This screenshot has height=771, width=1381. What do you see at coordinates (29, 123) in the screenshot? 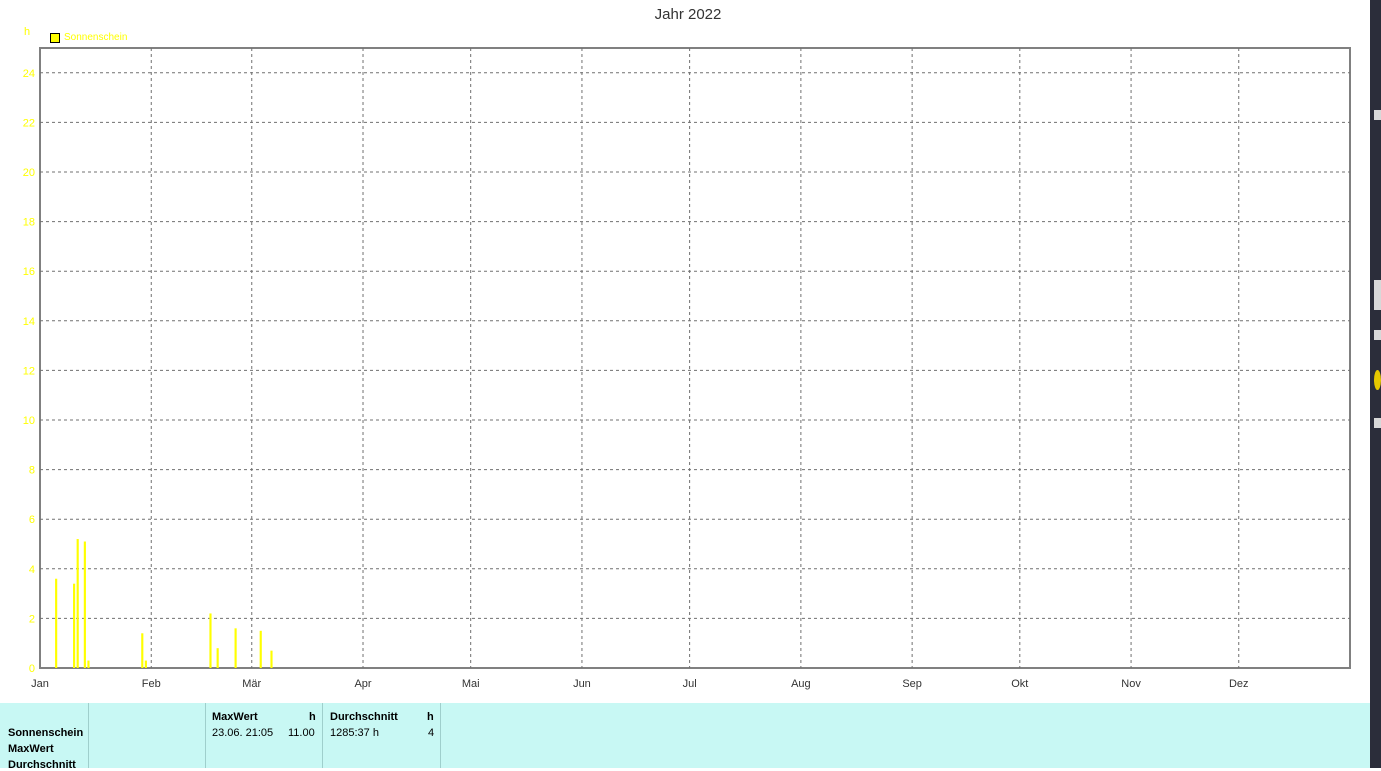
I see `y-tick-label: 22` at bounding box center [29, 123].